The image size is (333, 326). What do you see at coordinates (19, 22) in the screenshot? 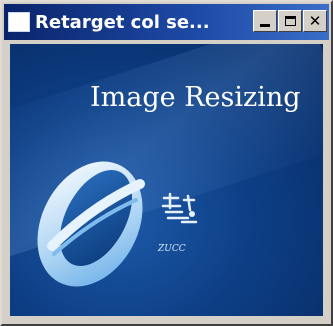
I see `app-icon` at bounding box center [19, 22].